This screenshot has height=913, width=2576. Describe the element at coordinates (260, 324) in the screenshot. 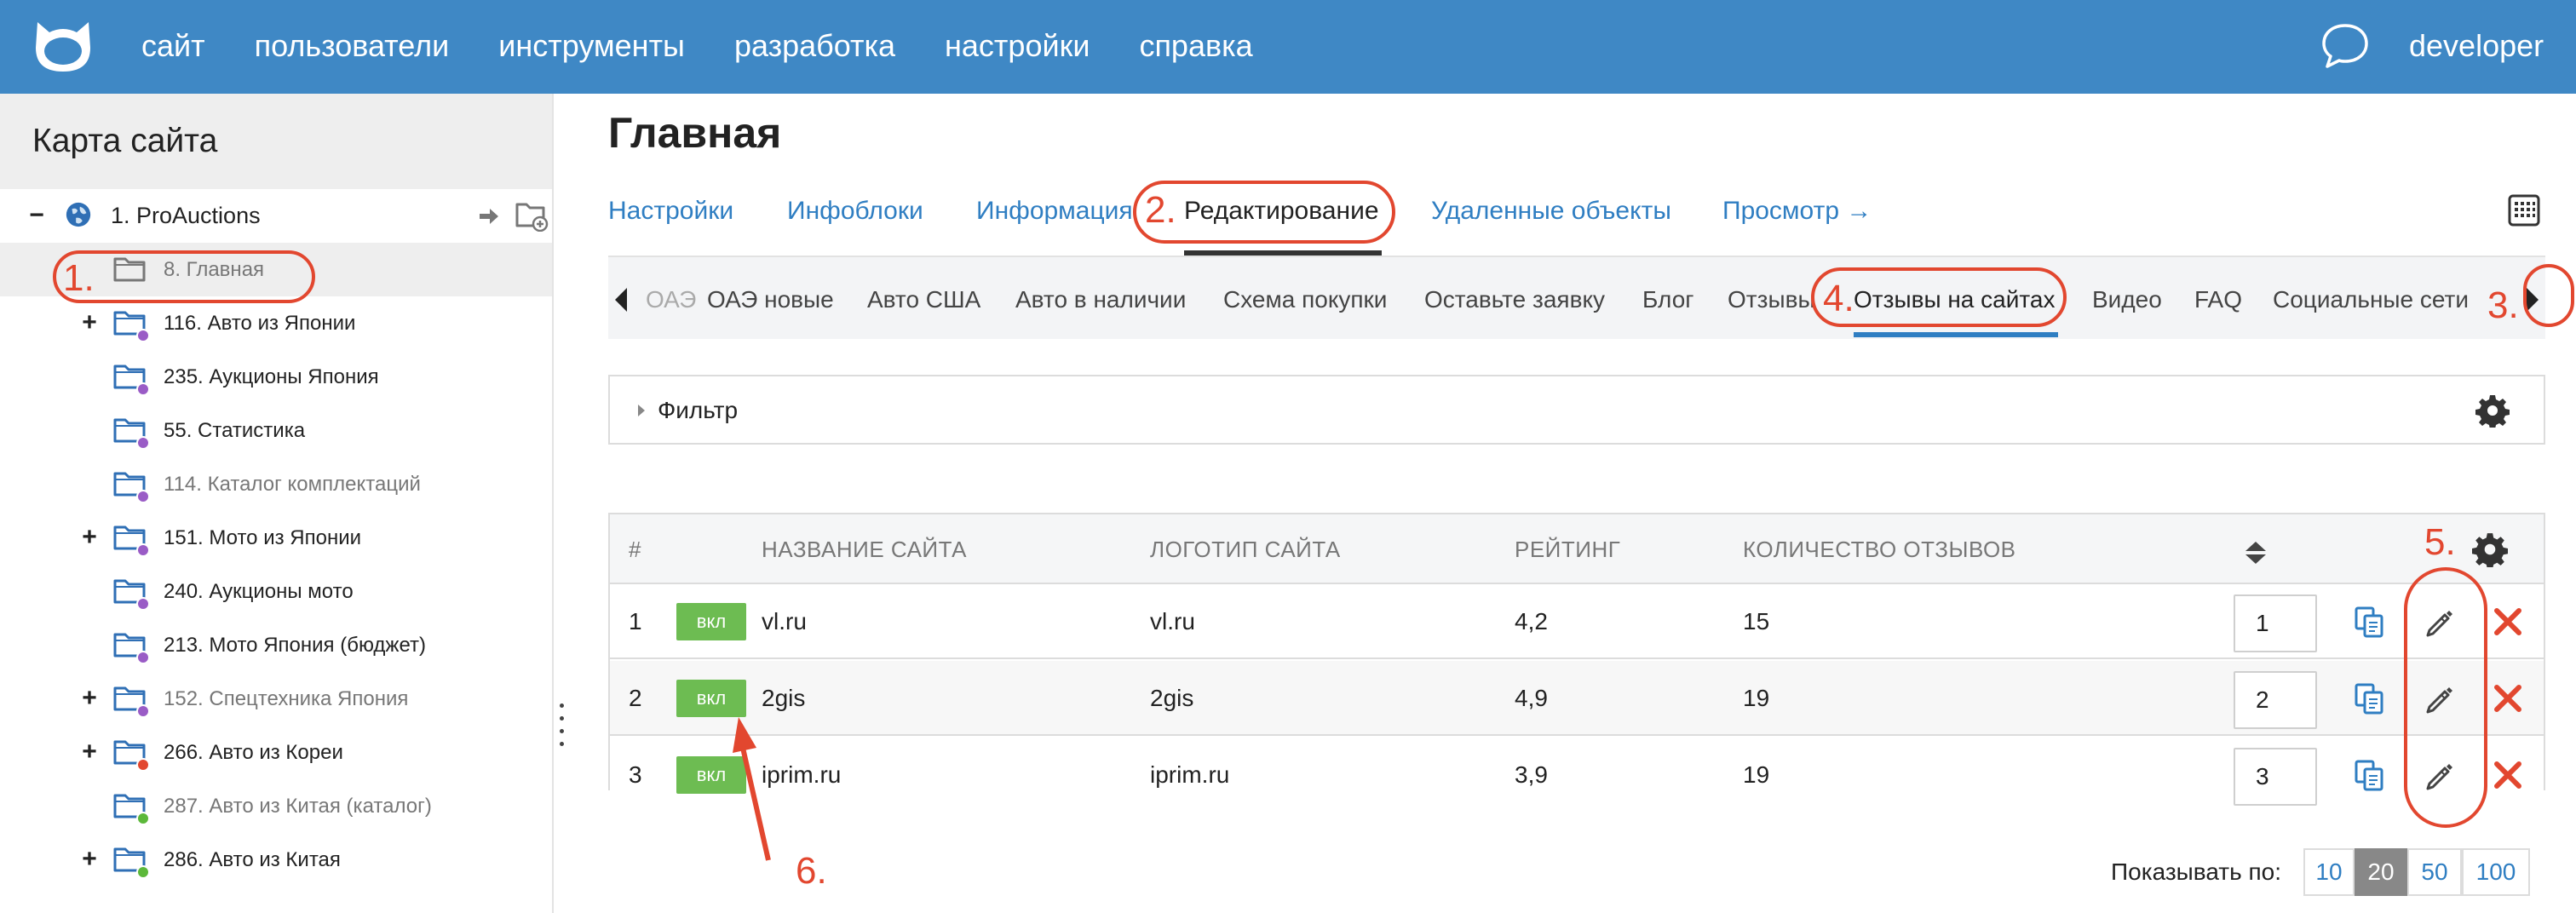

I see `sidebar-item-label: 116. Авто из Японии` at that location.